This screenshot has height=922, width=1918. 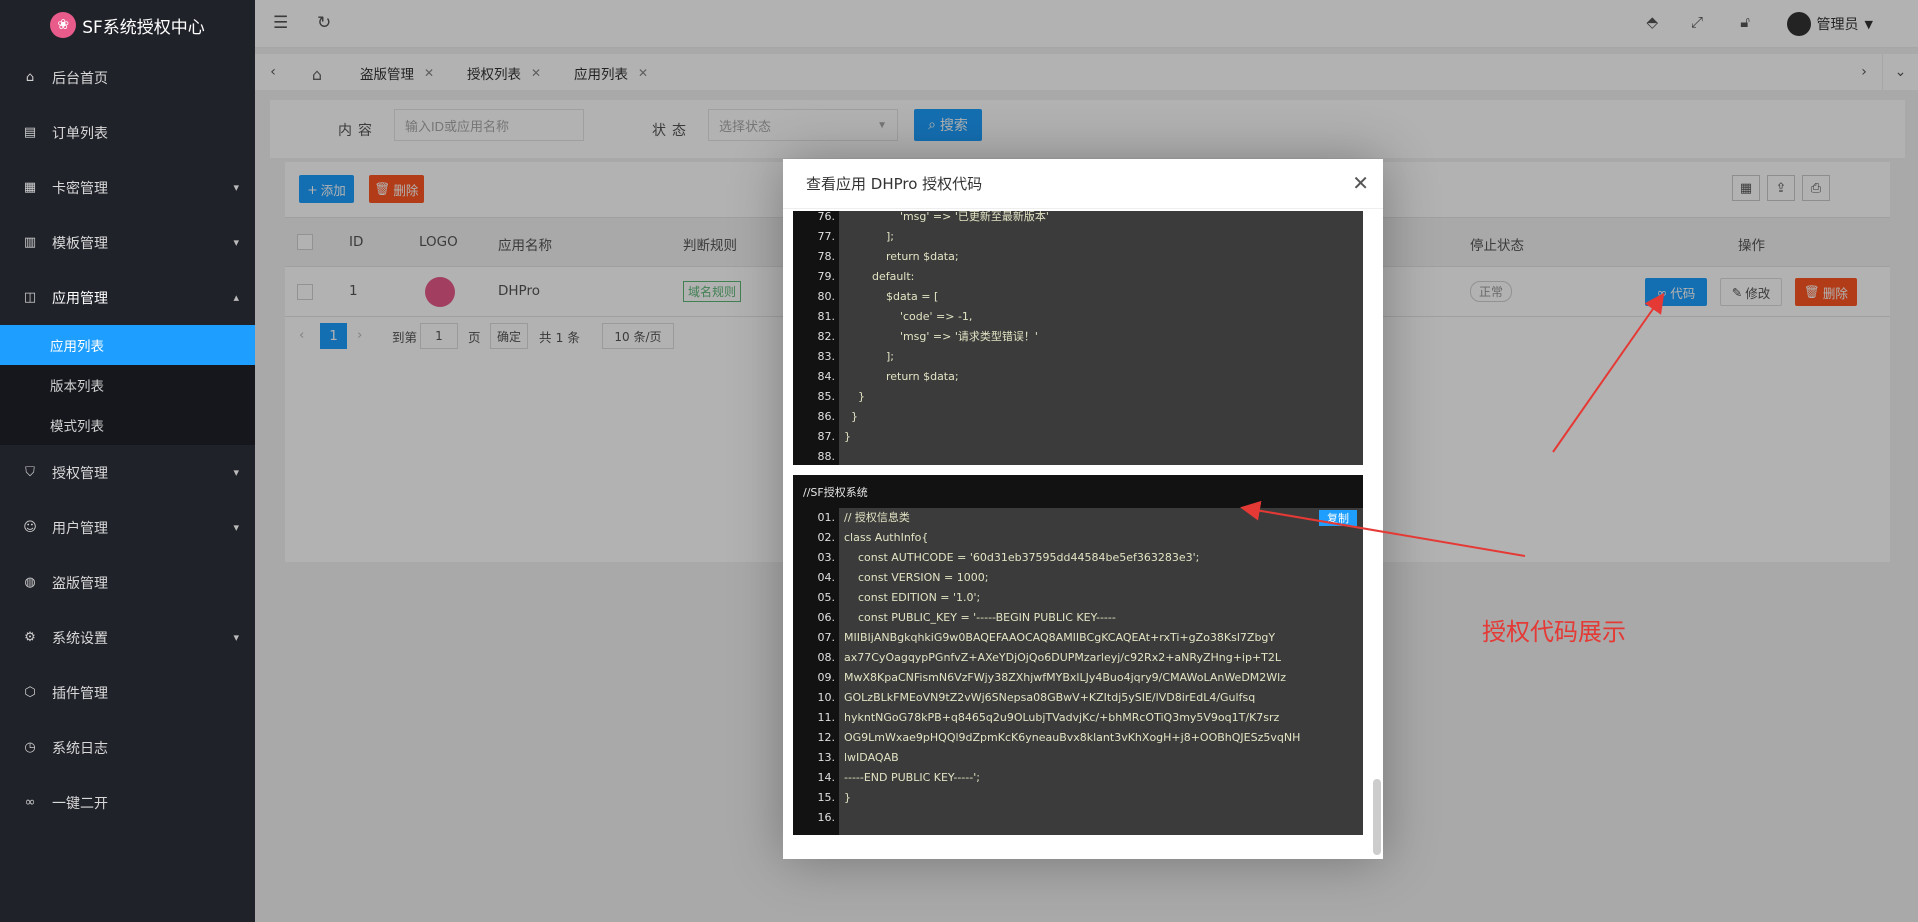 I want to click on annotation-label: 授权代码展示, so click(x=1554, y=632).